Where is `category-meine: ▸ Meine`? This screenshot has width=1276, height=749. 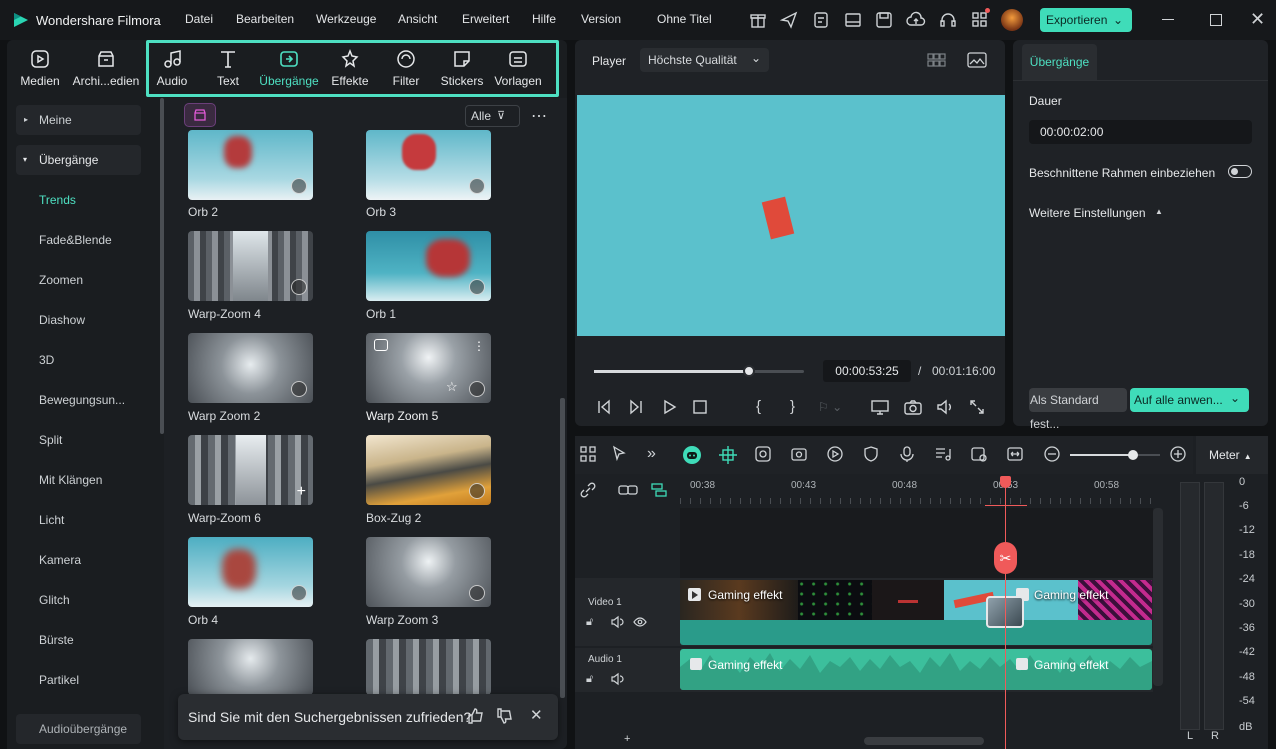 category-meine: ▸ Meine is located at coordinates (78, 120).